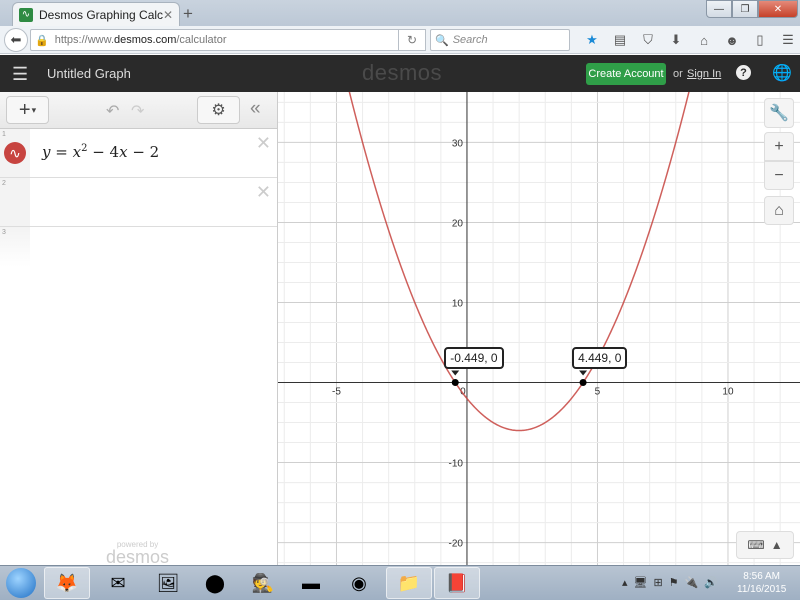  I want to click on reload-button: ↻, so click(412, 40).